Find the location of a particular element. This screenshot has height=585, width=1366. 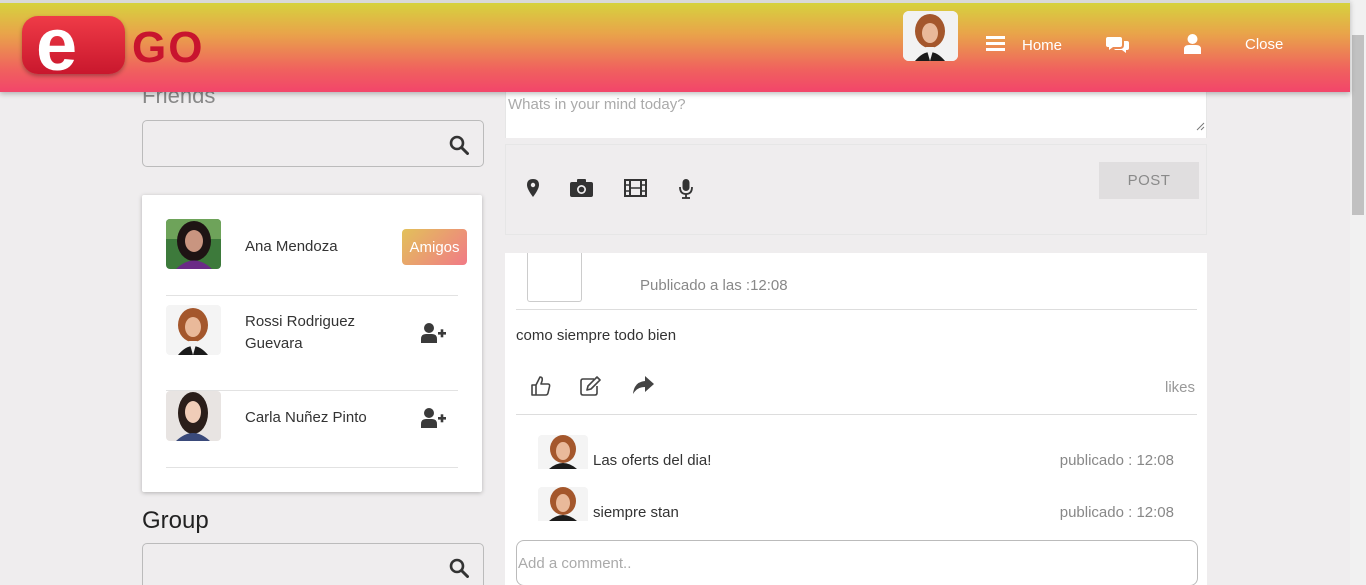

comment-item: Las oferts del dia! publicado : 12:08 is located at coordinates (856, 453).